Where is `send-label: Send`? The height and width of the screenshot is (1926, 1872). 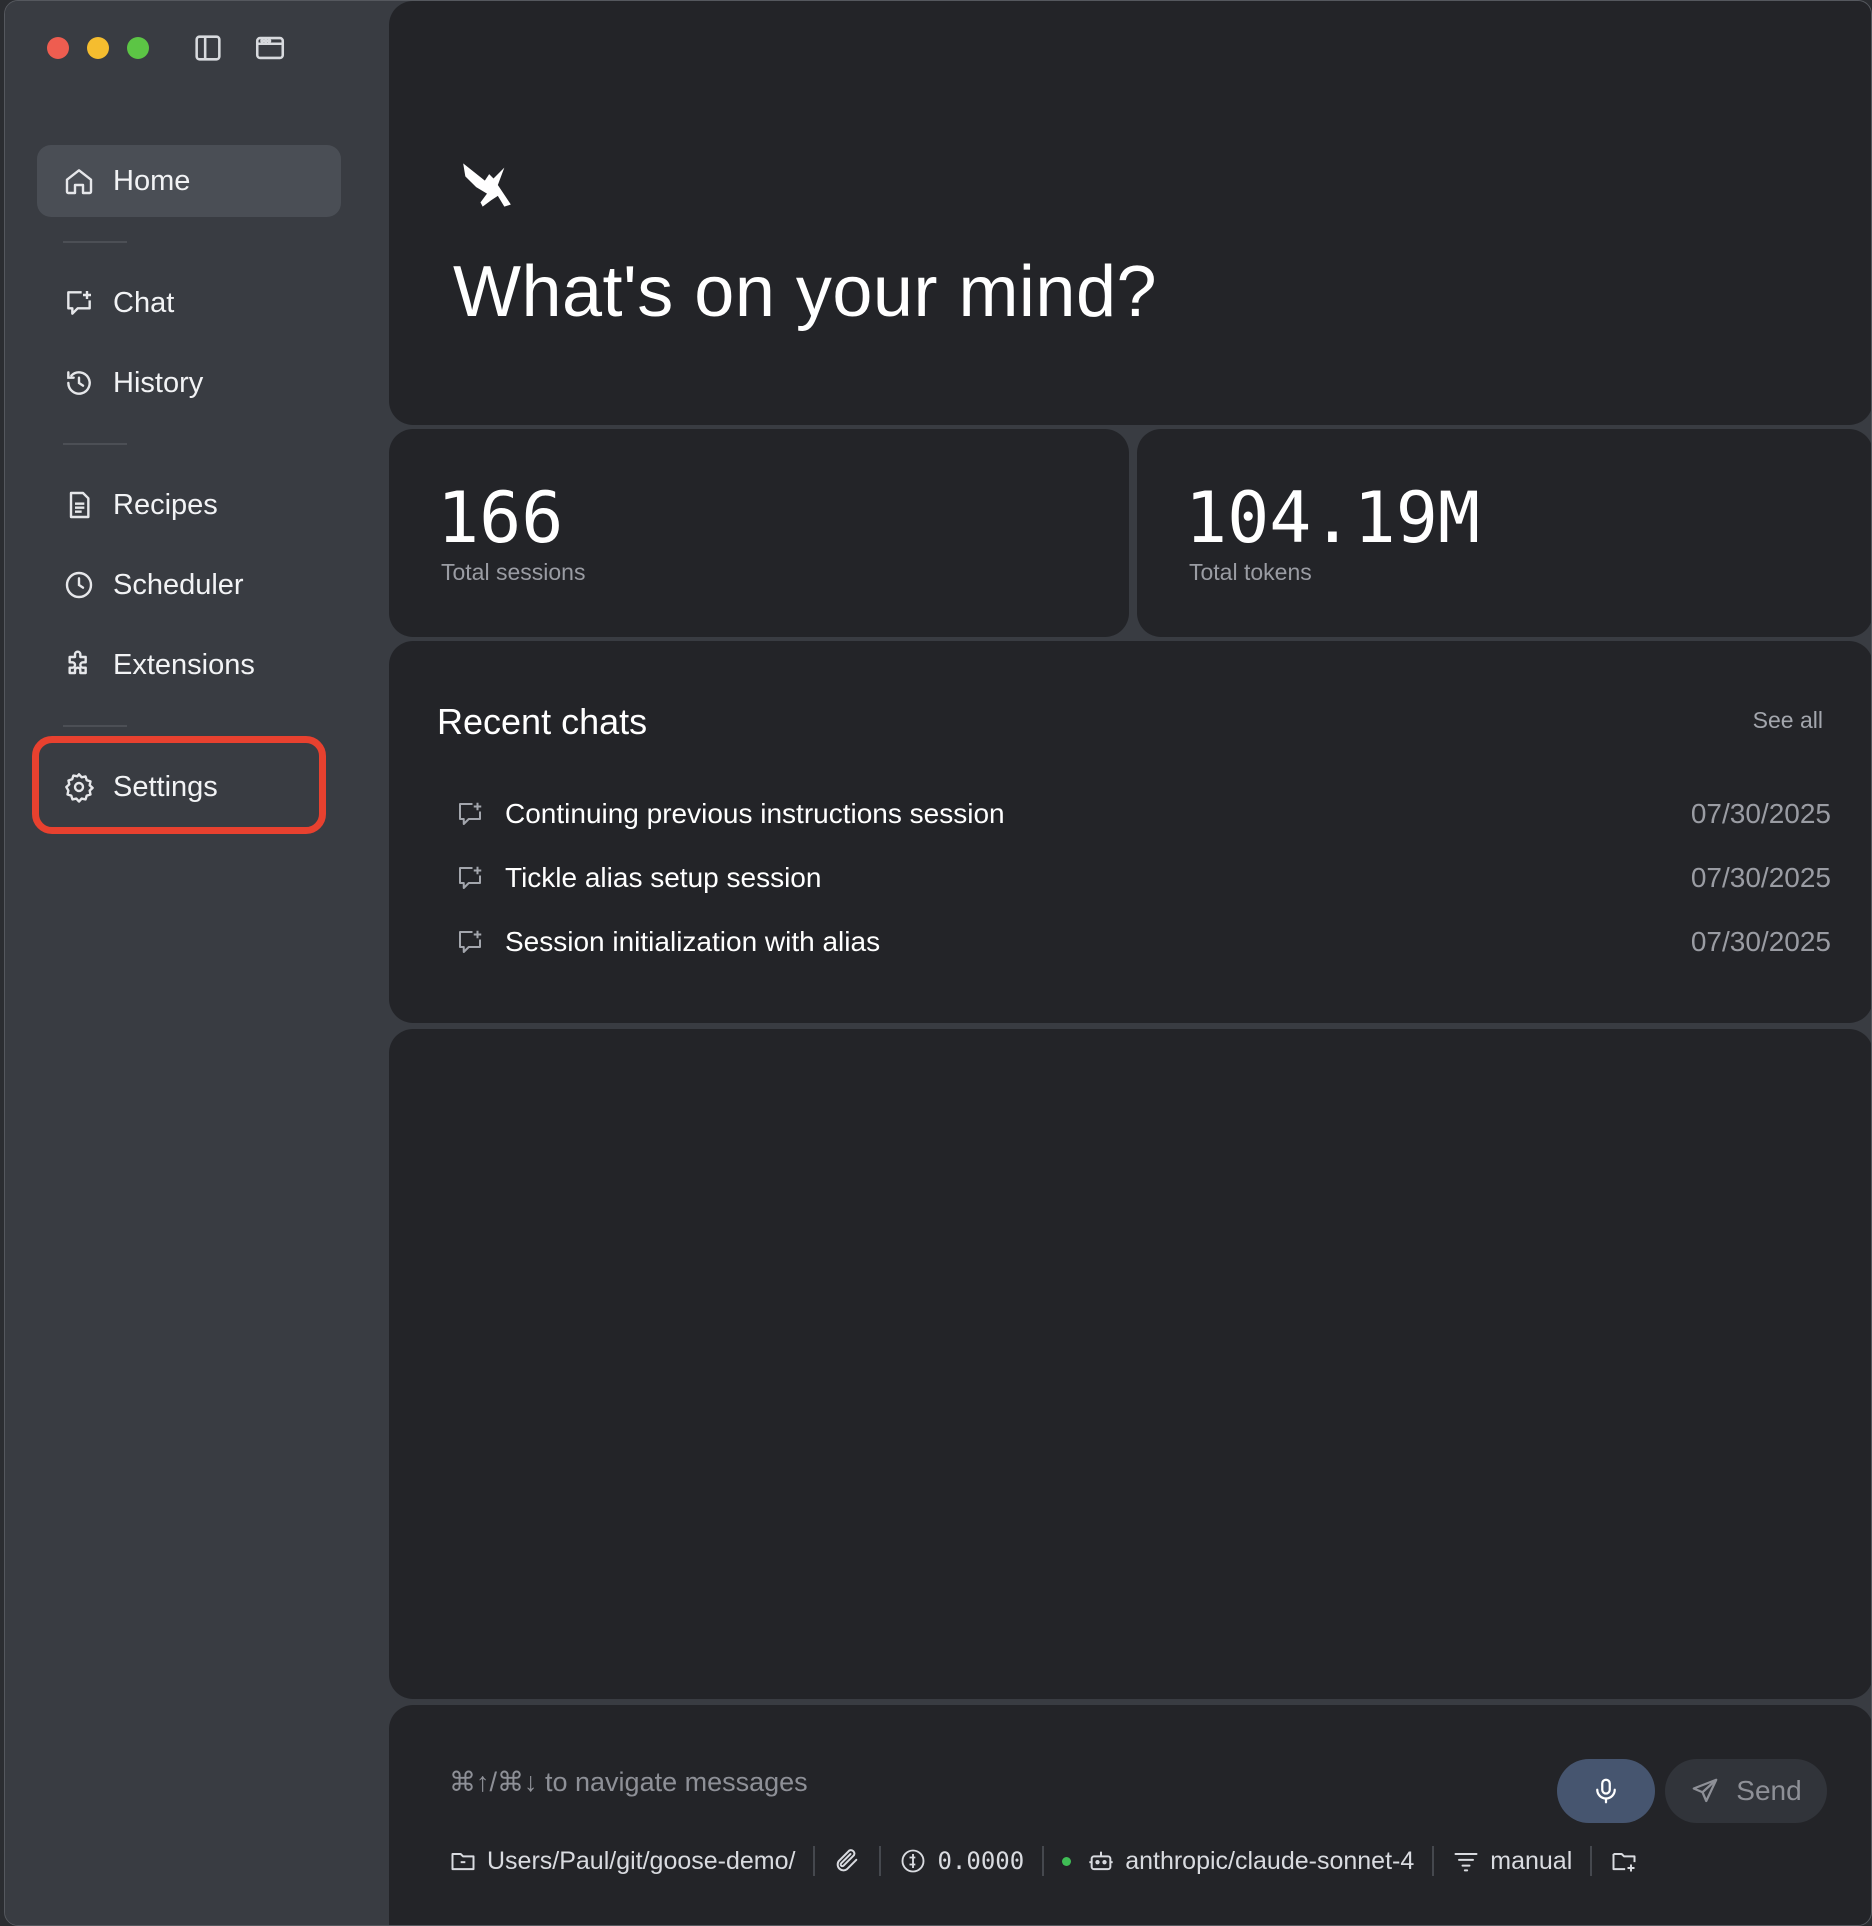 send-label: Send is located at coordinates (1769, 1790).